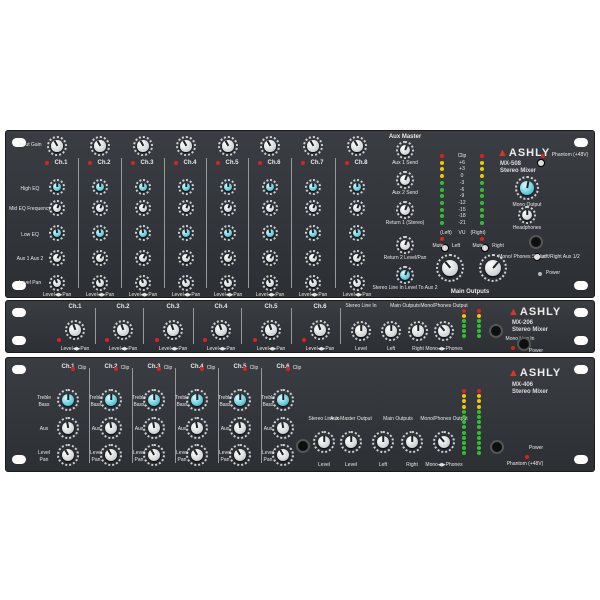  What do you see at coordinates (462, 202) in the screenshot?
I see `label: -12` at bounding box center [462, 202].